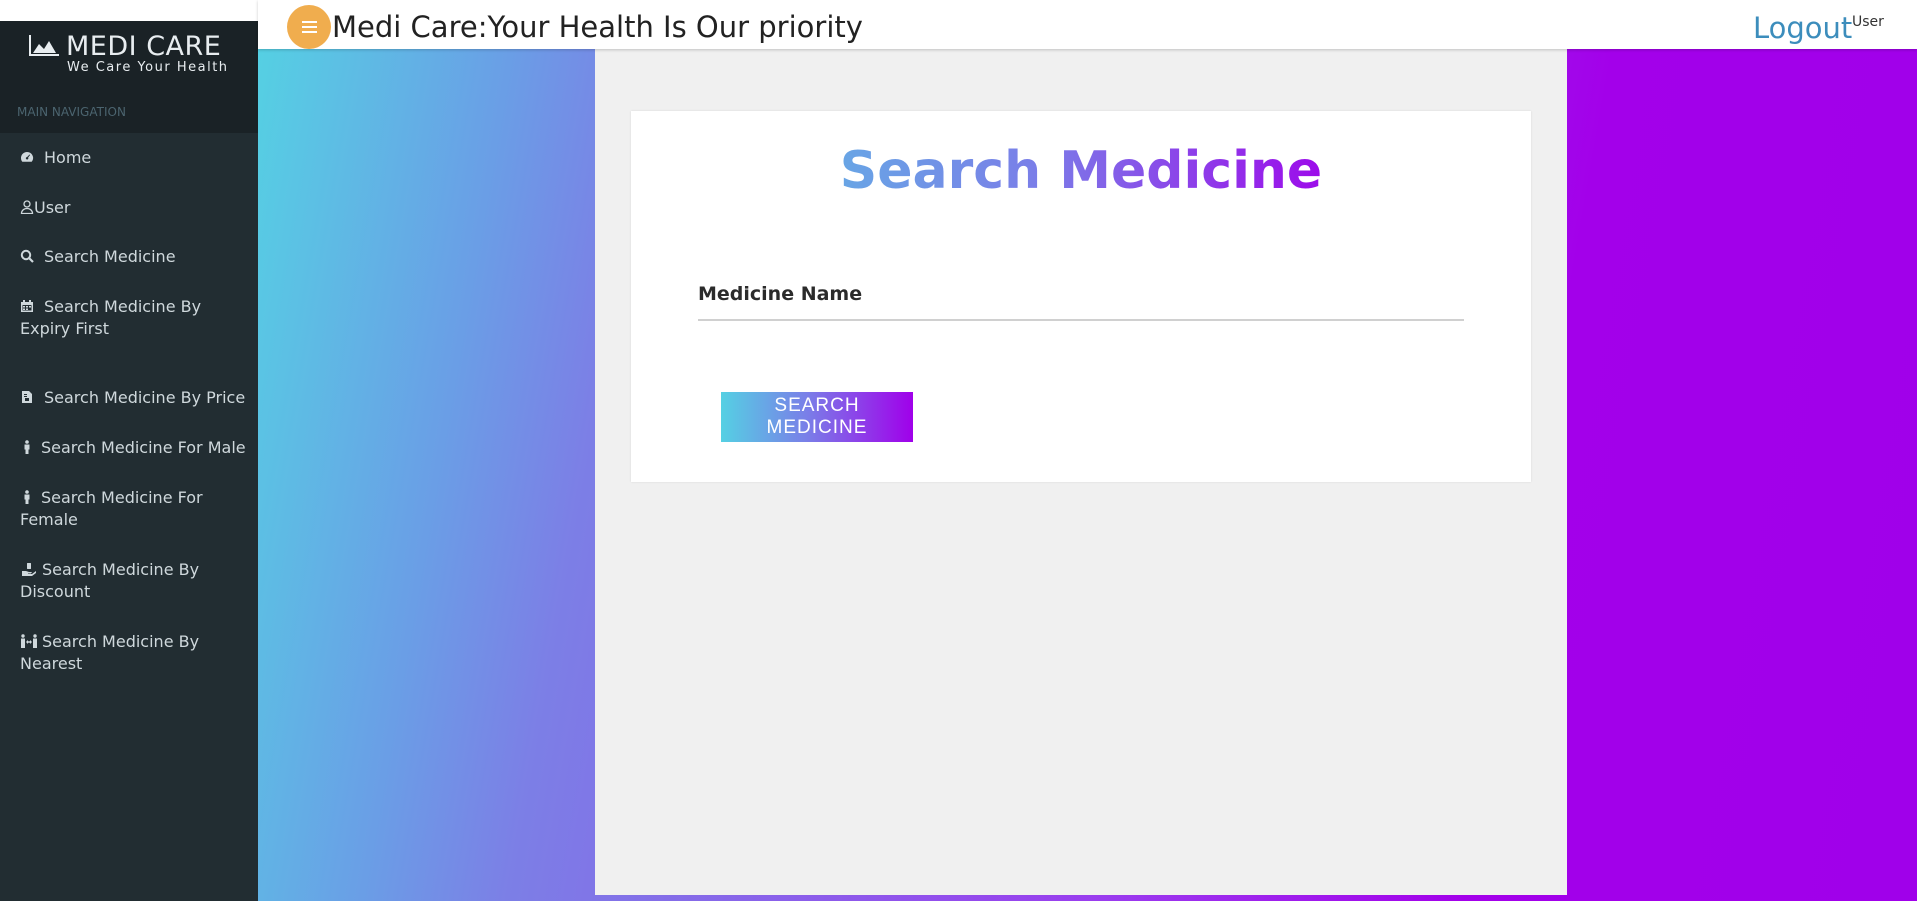  I want to click on sidebar-item-label: Home, so click(68, 157).